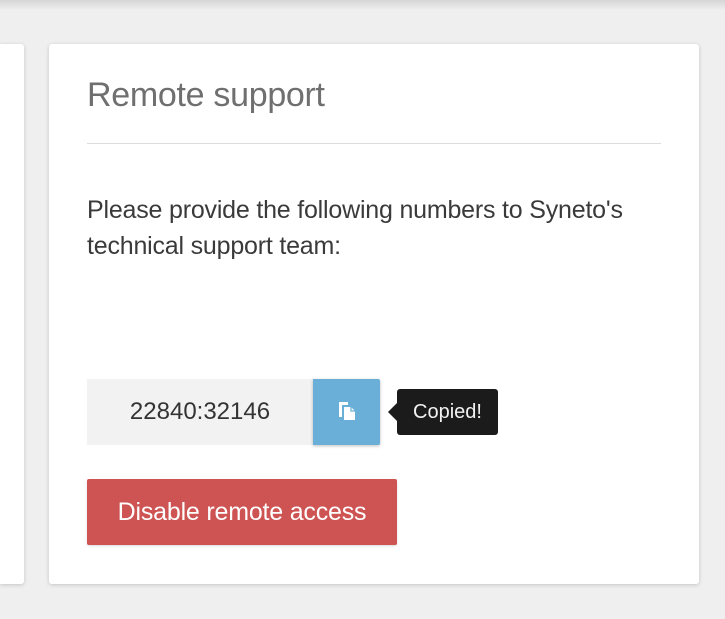 The image size is (725, 619). I want to click on copied-tooltip: Copied!, so click(443, 412).